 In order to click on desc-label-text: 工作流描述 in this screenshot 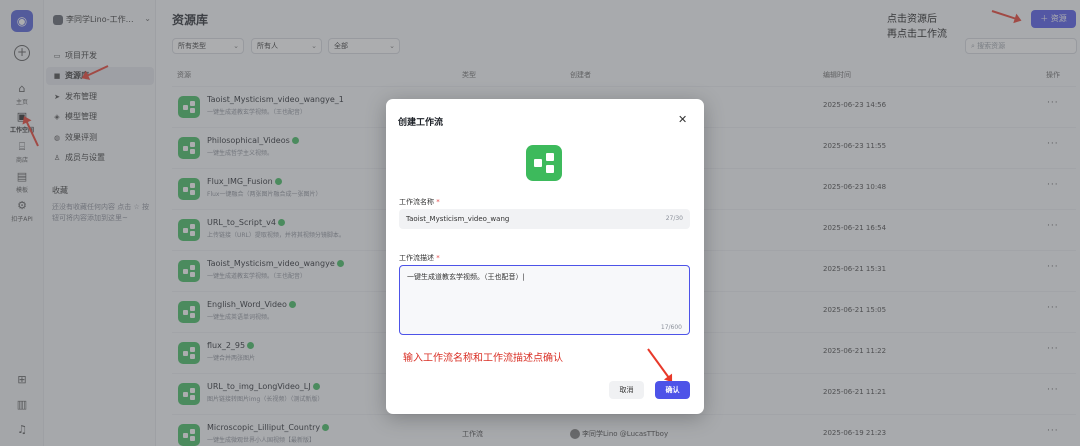, I will do `click(416, 258)`.